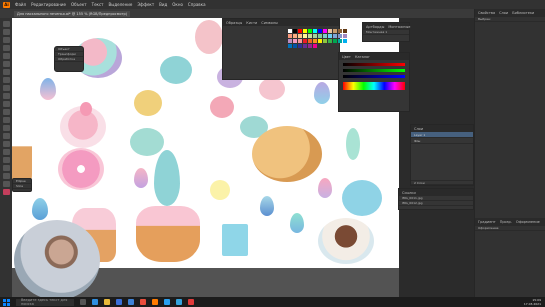 Image resolution: width=545 pixels, height=307 pixels. What do you see at coordinates (487, 222) in the screenshot?
I see `tab-gradient: Градиент` at bounding box center [487, 222].